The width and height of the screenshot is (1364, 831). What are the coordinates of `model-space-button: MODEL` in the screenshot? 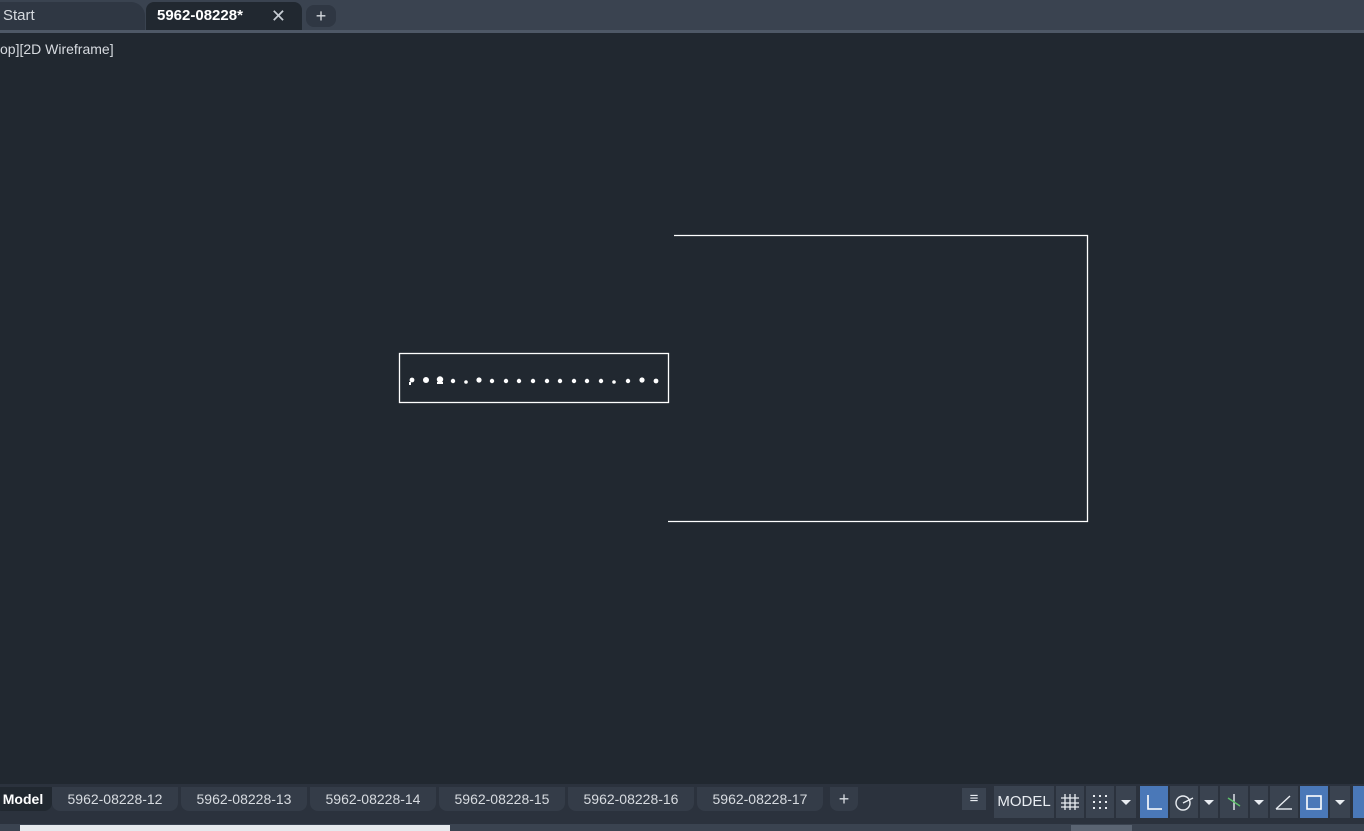 It's located at (1024, 802).